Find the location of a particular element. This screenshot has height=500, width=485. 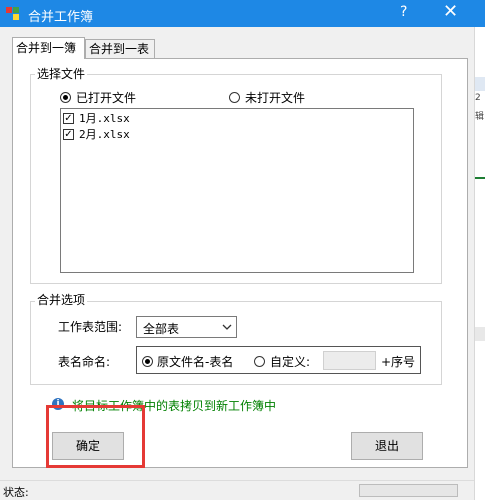

radio-unopened-files-label: 未打开文件 is located at coordinates (275, 98).